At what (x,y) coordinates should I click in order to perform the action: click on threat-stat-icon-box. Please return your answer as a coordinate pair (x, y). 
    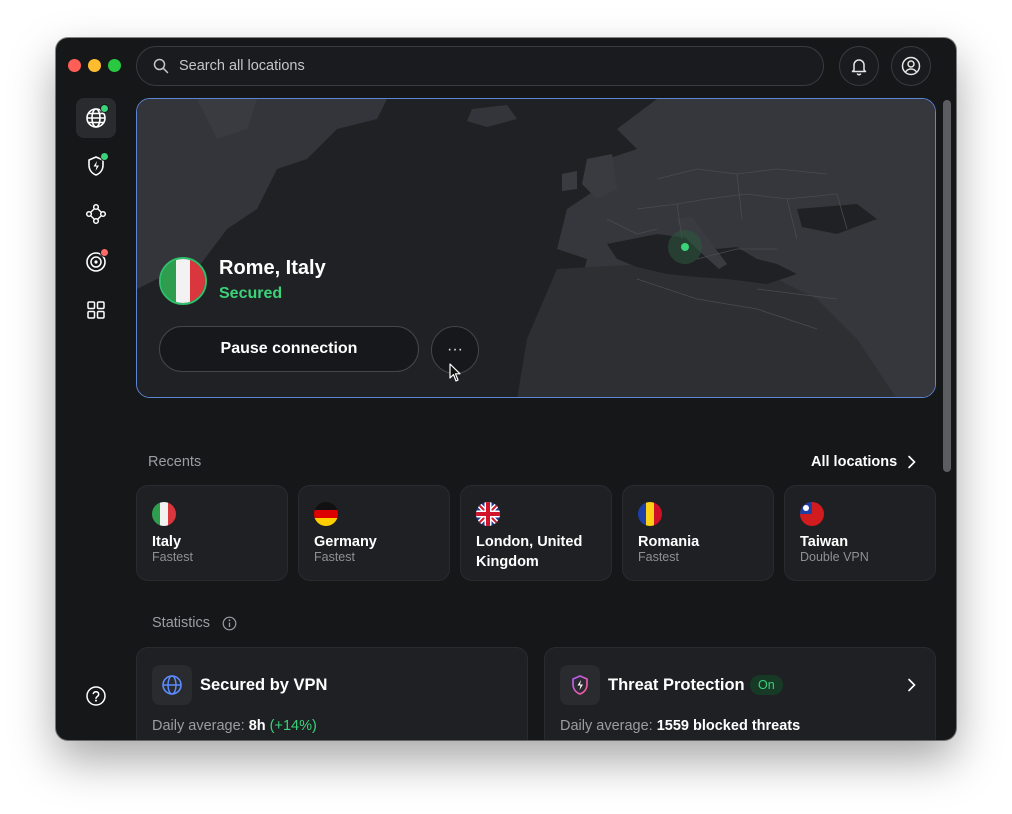
    Looking at the image, I should click on (580, 685).